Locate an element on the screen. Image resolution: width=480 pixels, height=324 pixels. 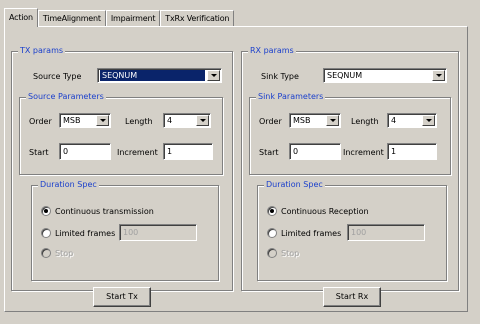
rx-start-label: Start is located at coordinates (269, 152).